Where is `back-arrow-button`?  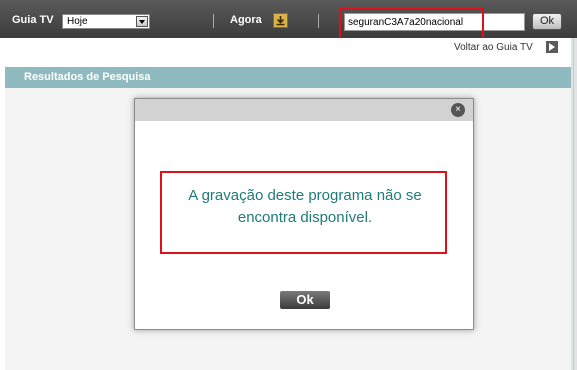
back-arrow-button is located at coordinates (552, 47).